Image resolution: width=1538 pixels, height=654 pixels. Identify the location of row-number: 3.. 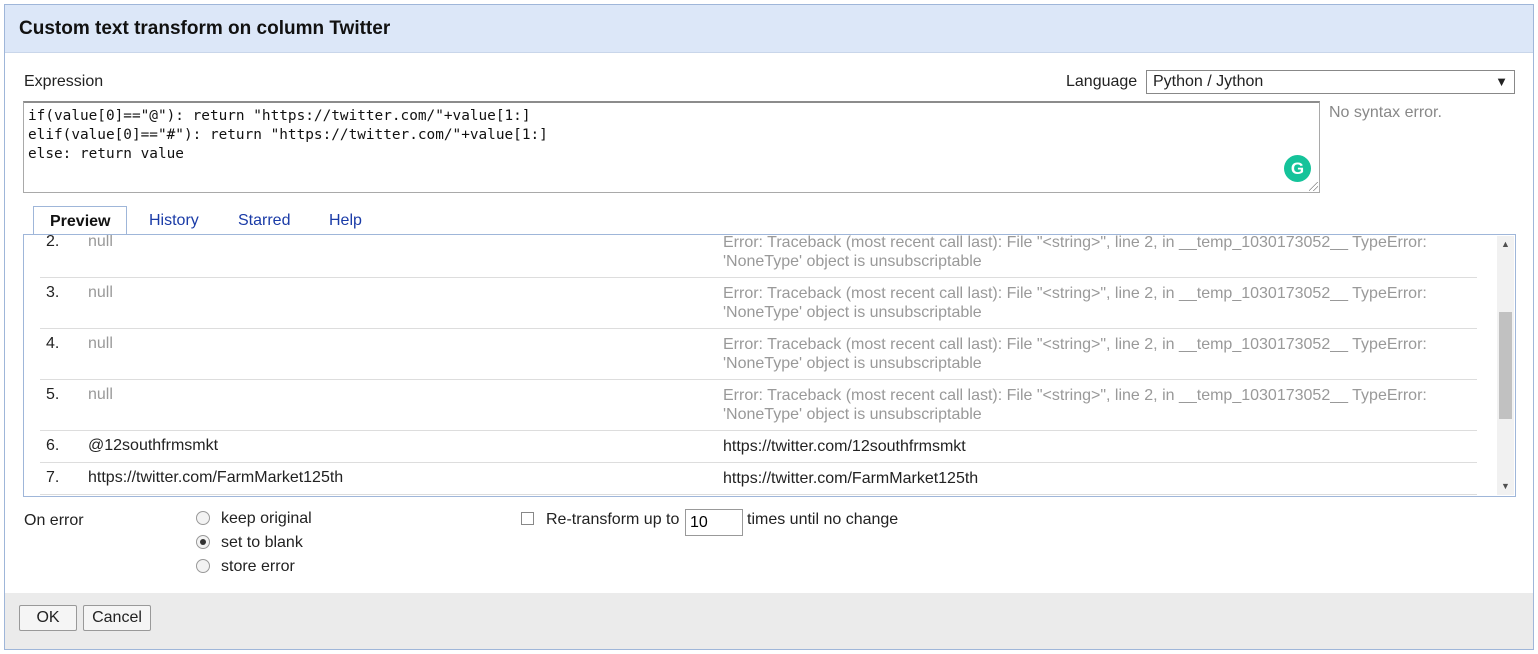
(53, 292).